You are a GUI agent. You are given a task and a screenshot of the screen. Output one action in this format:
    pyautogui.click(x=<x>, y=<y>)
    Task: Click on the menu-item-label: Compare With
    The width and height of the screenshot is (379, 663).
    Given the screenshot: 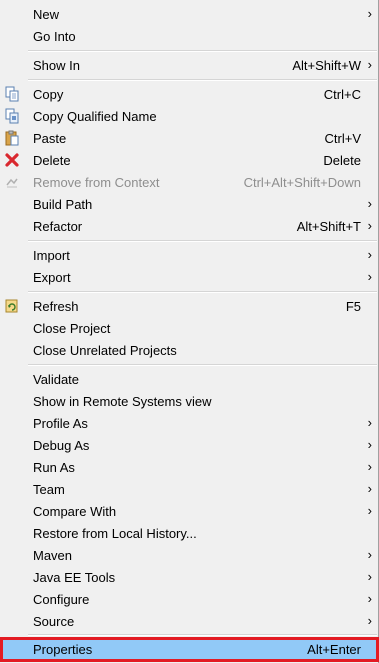 What is the action you would take?
    pyautogui.click(x=75, y=511)
    